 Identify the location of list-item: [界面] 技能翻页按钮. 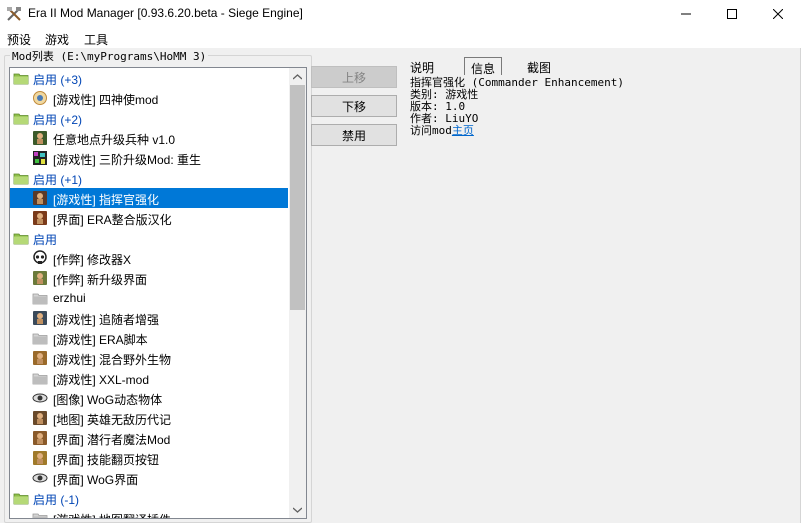
(149, 458).